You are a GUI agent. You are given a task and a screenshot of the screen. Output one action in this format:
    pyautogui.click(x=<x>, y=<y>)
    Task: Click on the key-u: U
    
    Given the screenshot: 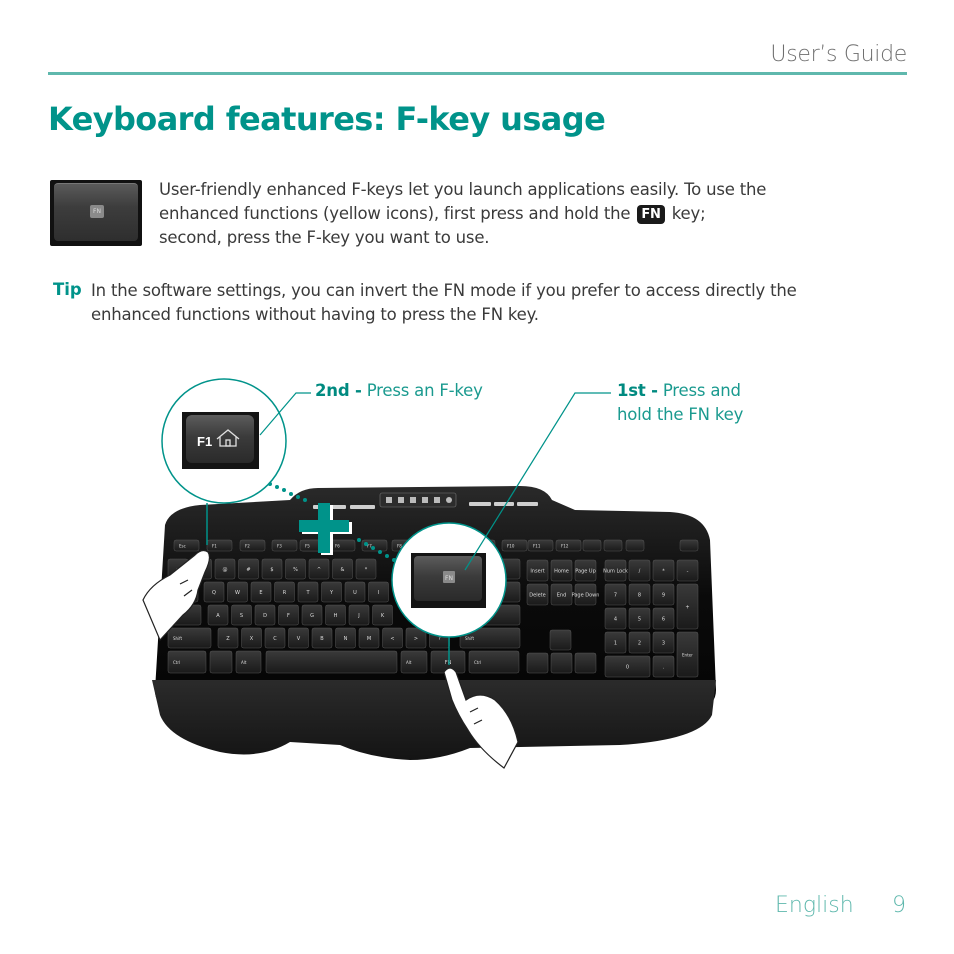 What is the action you would take?
    pyautogui.click(x=355, y=592)
    